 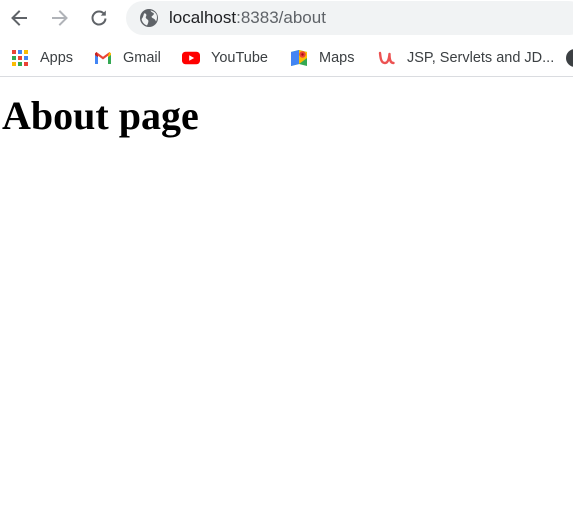 I want to click on bookmark-apps: Apps, so click(x=42, y=58).